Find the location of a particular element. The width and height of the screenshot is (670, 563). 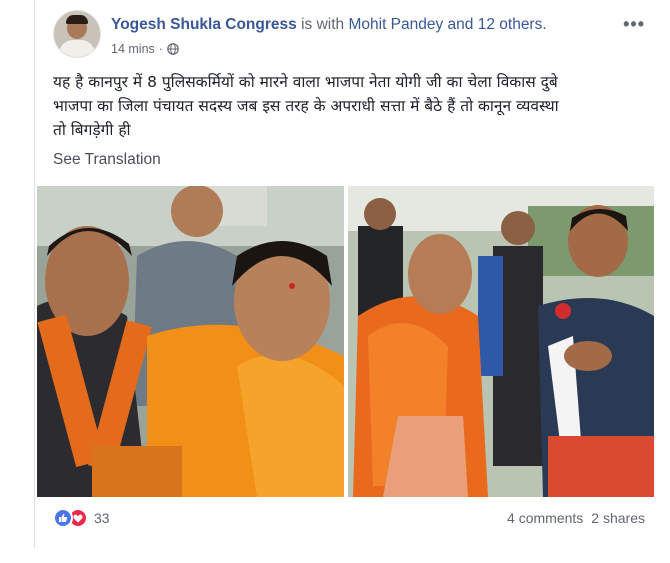

shares-count-link: 2 shares is located at coordinates (618, 518).